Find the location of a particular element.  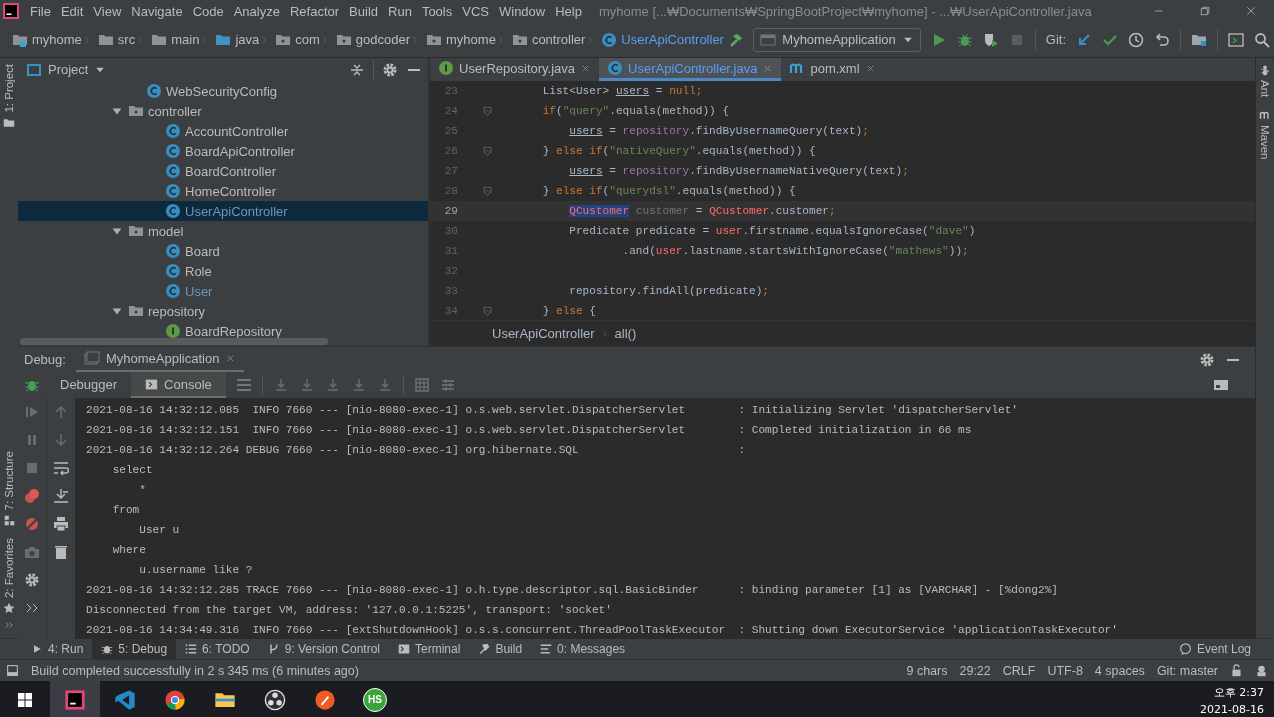

breadcrumb-item: java is located at coordinates (237, 39).